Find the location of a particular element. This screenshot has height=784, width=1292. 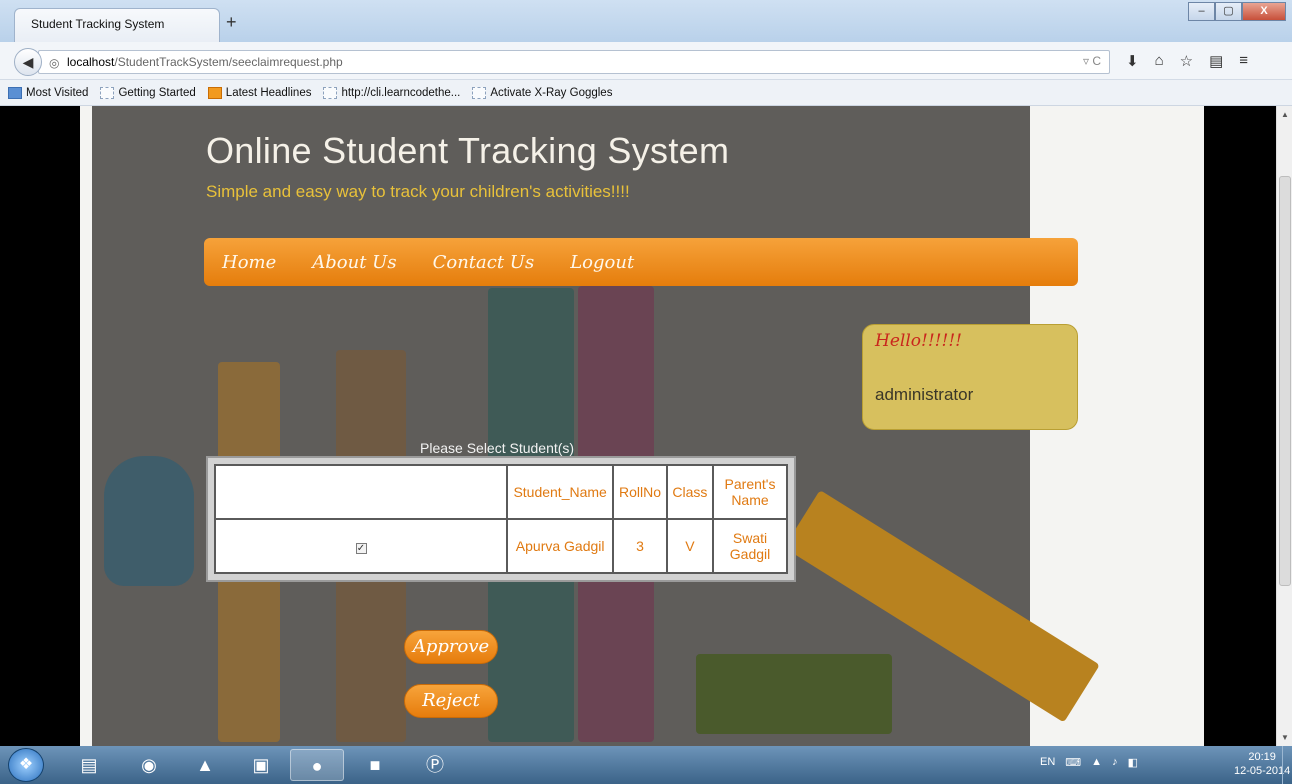

table-title: Please Select Student(s) is located at coordinates (497, 448).